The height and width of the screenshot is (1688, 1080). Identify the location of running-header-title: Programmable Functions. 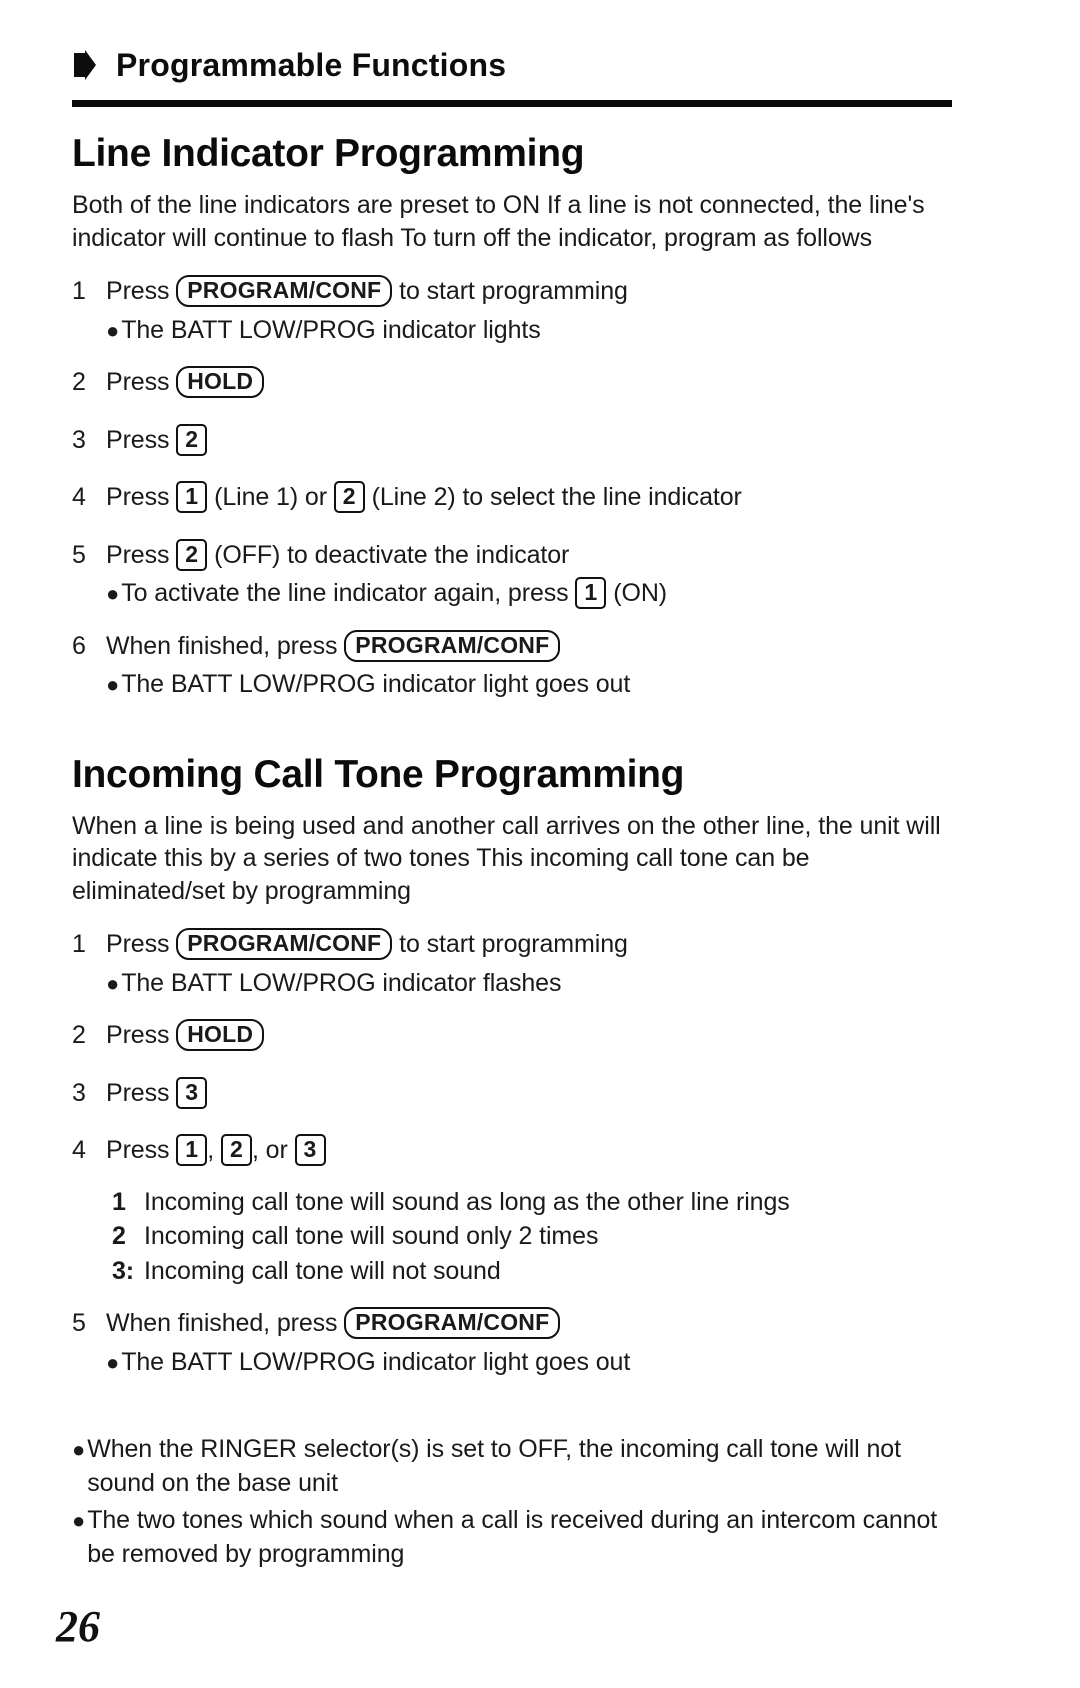
(311, 64).